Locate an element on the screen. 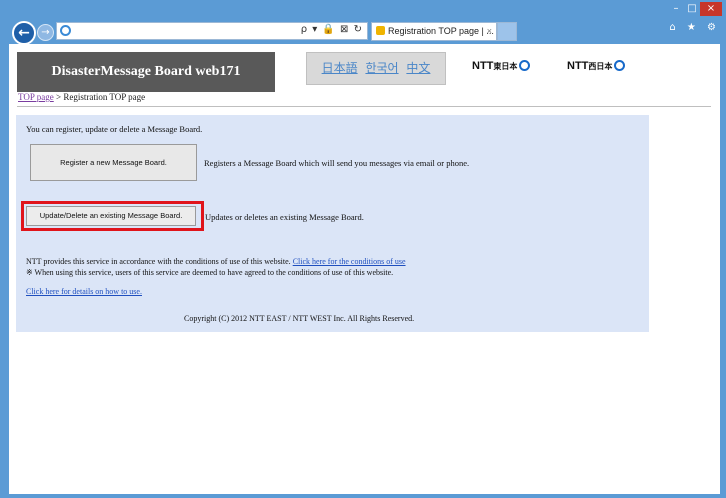  ntt-west-logo: NTT西日本 is located at coordinates (596, 66).